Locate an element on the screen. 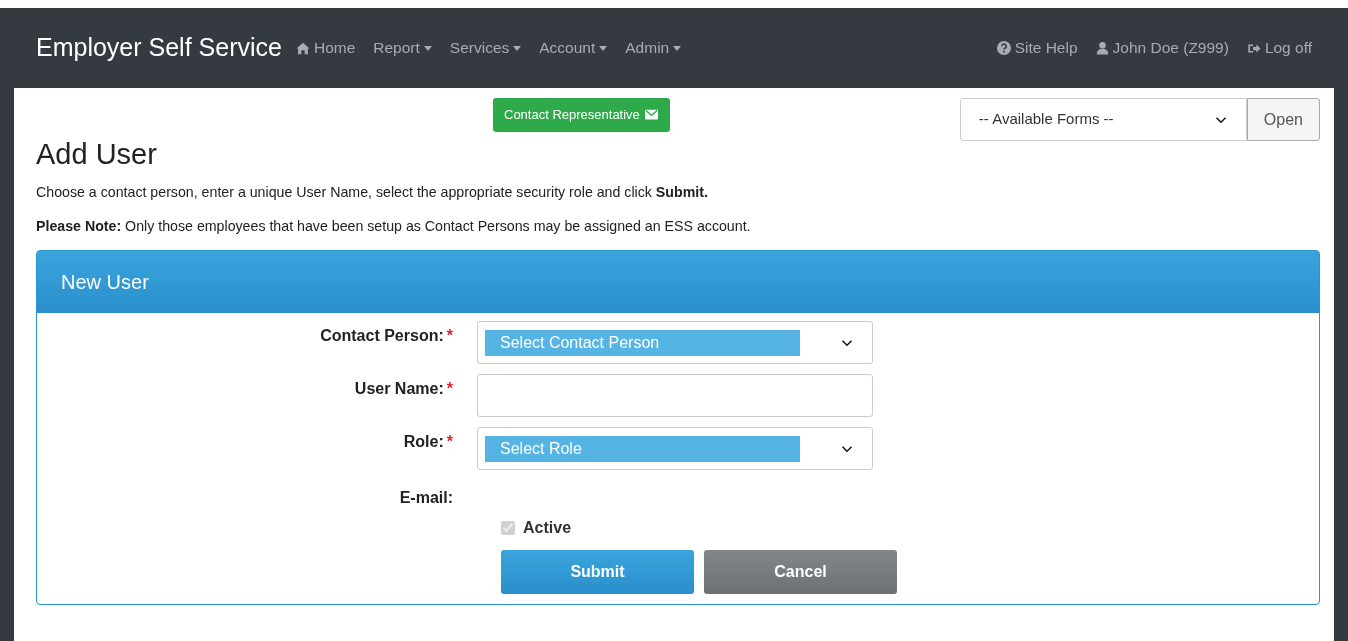  submit-button: Submit is located at coordinates (597, 572).